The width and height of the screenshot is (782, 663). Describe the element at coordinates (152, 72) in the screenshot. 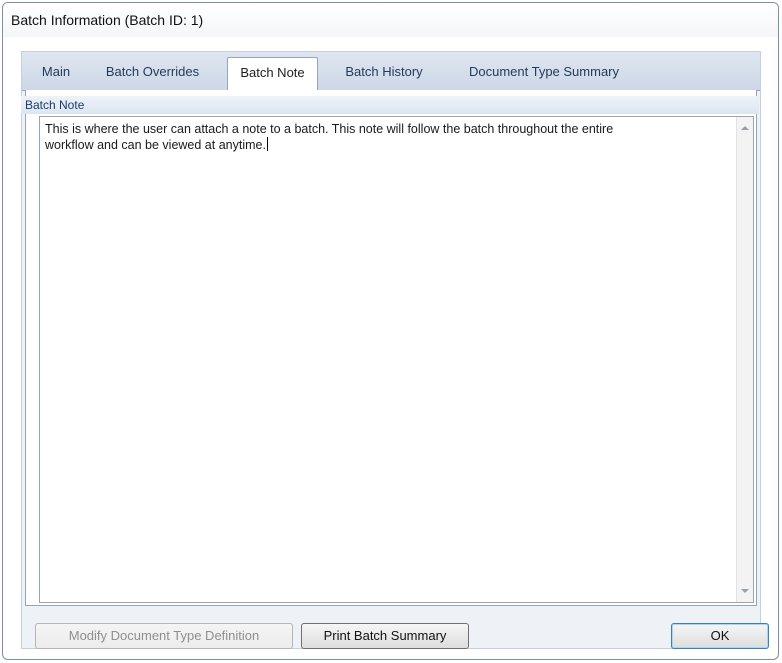

I see `tab-batch-overrides: Batch Overrides` at that location.